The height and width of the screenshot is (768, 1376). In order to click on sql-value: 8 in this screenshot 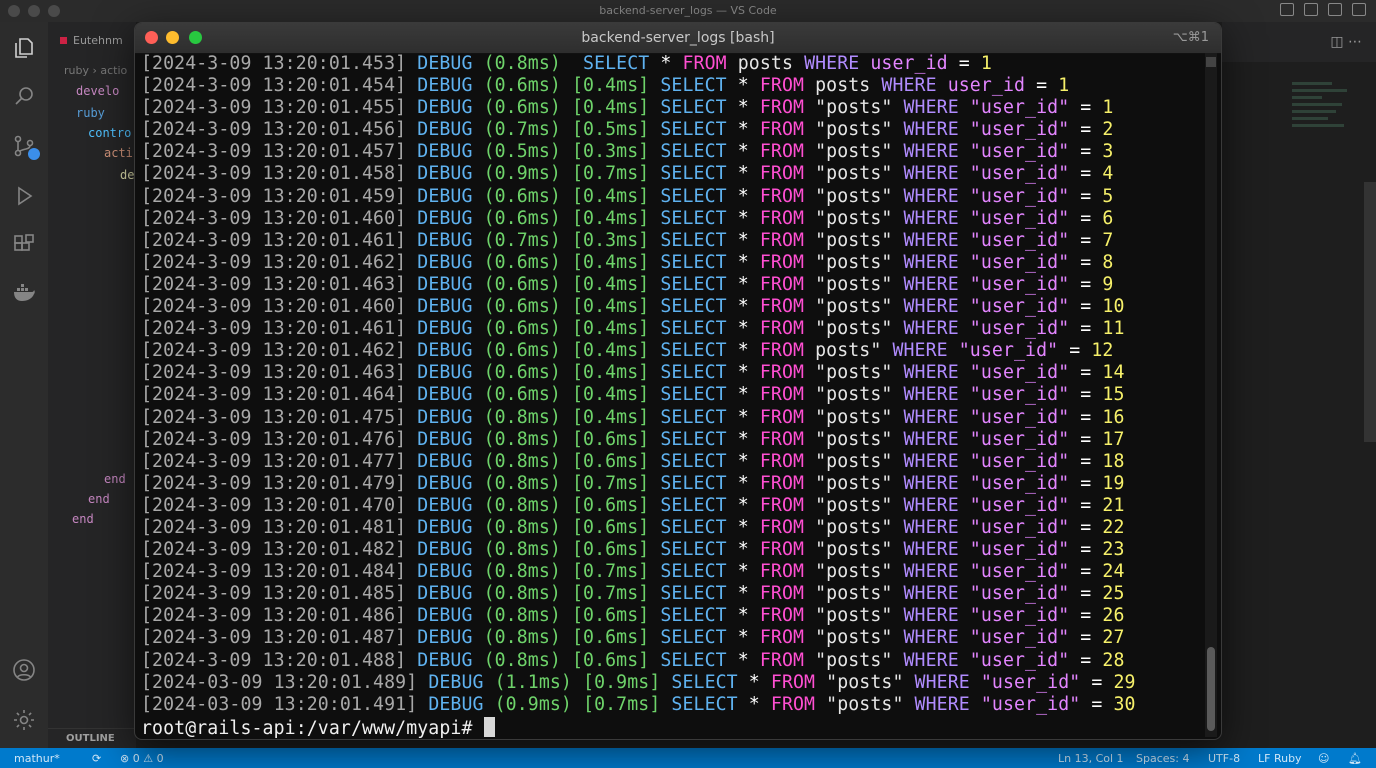, I will do `click(1108, 262)`.